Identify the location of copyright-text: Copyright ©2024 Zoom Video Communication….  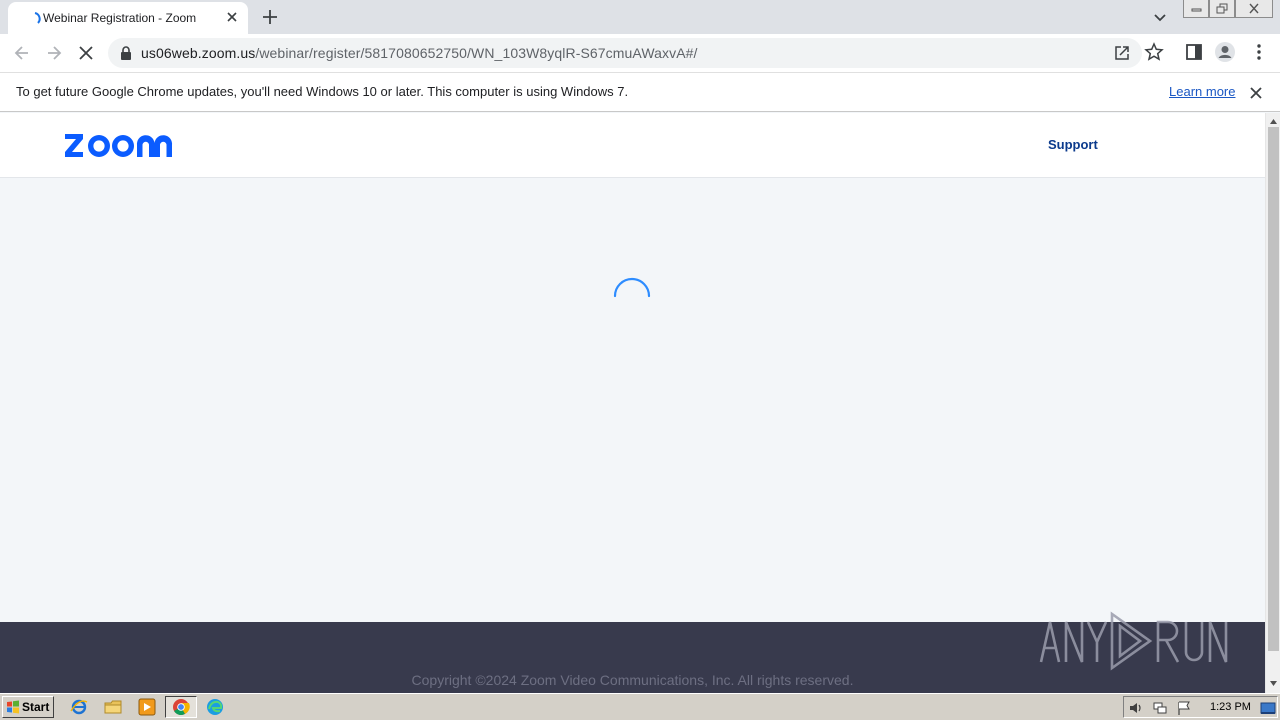
(632, 680).